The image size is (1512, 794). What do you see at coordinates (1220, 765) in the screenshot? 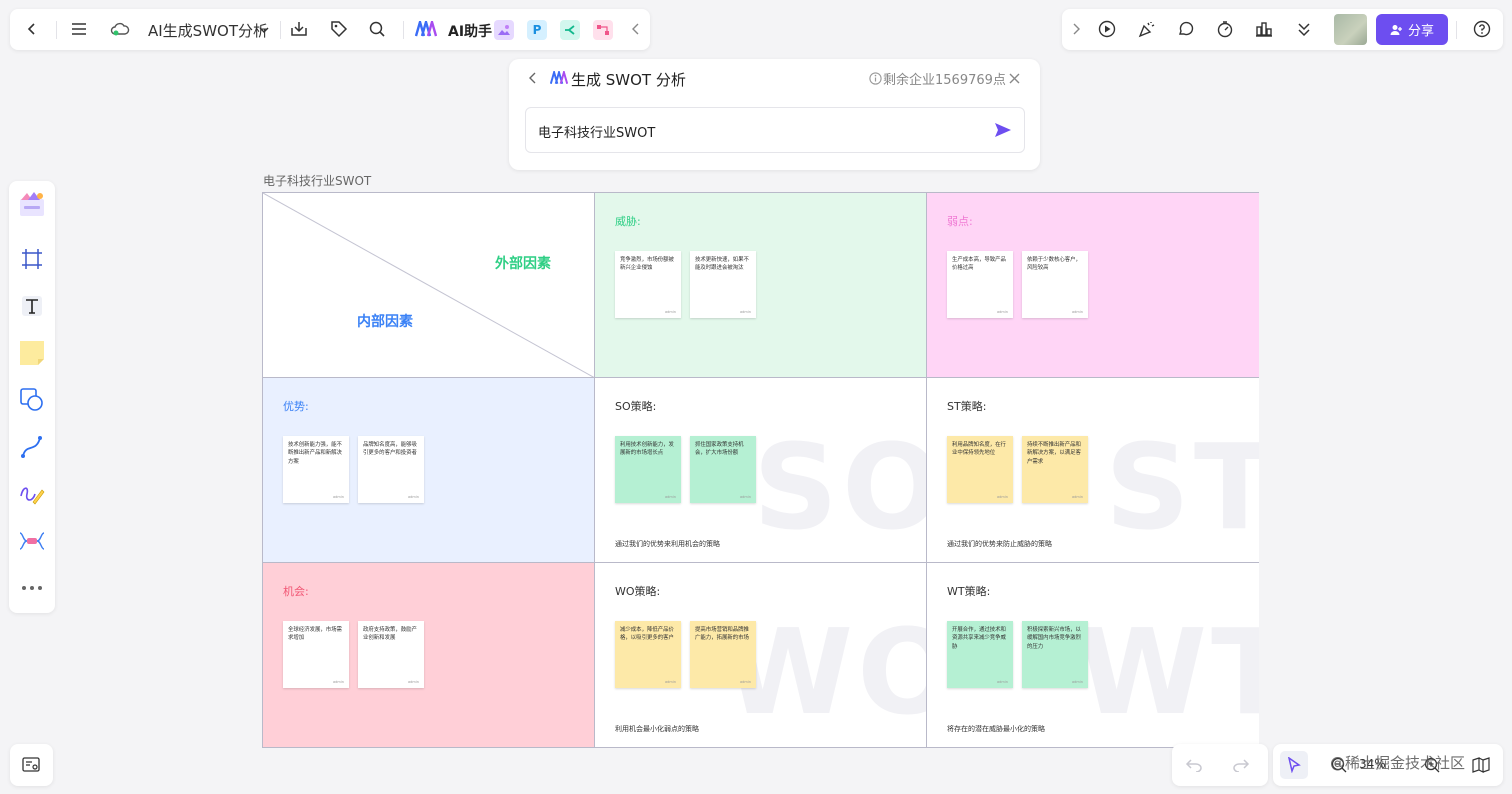
I see `history-controls` at bounding box center [1220, 765].